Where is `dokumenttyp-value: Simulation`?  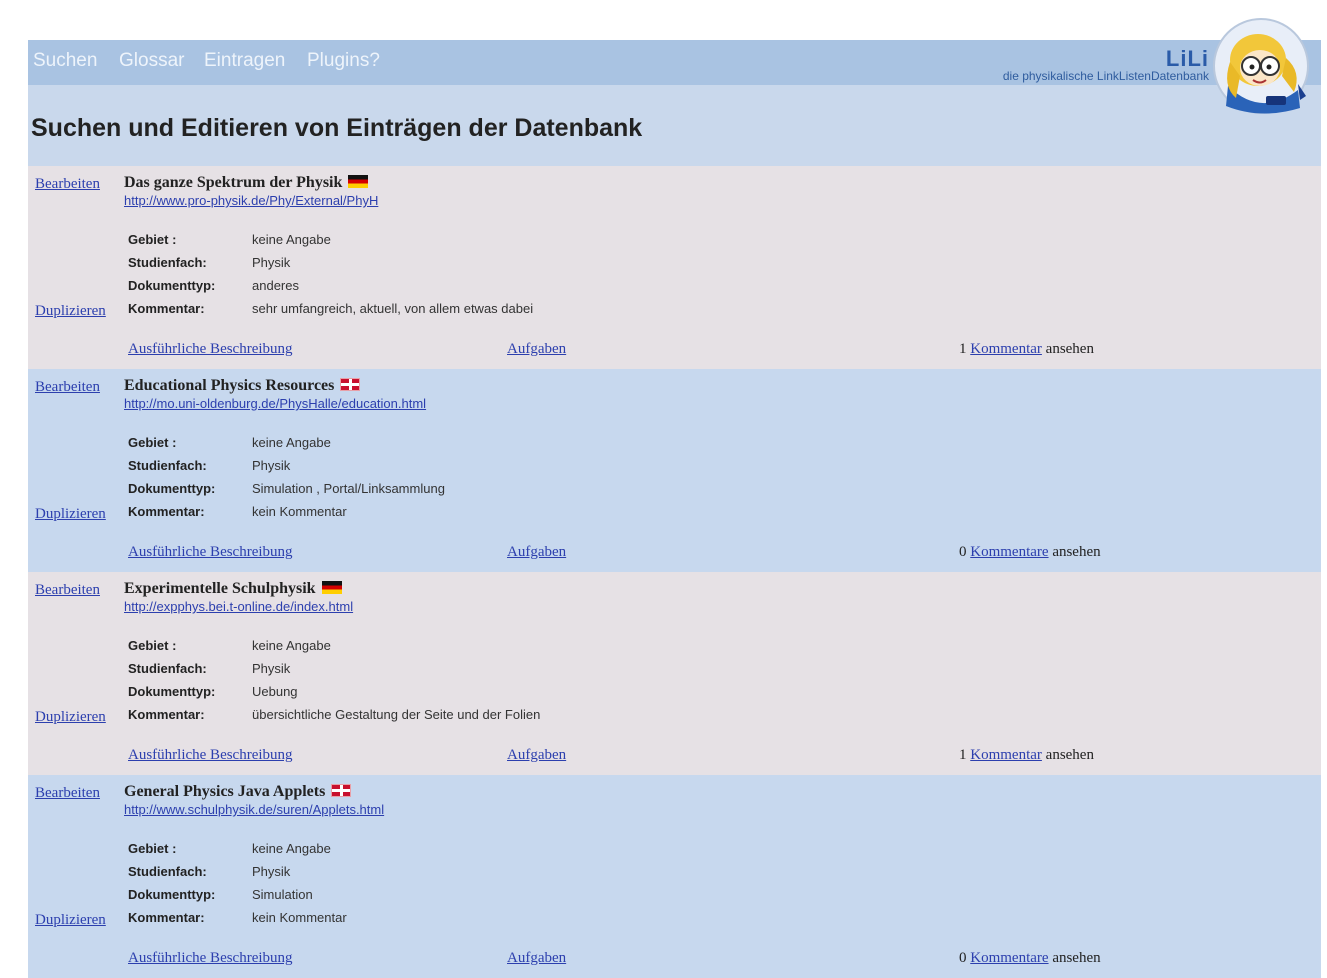
dokumenttyp-value: Simulation is located at coordinates (282, 894).